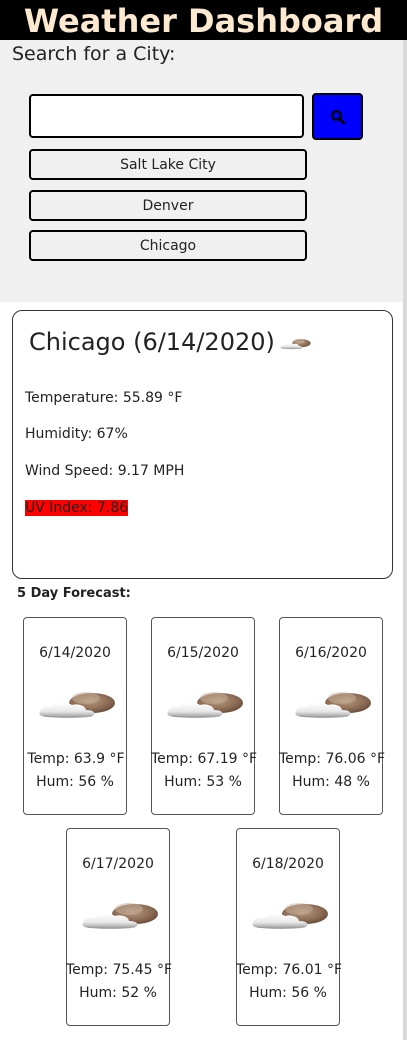 The height and width of the screenshot is (1040, 407). I want to click on page-title: Weather Dashboard, so click(203, 21).